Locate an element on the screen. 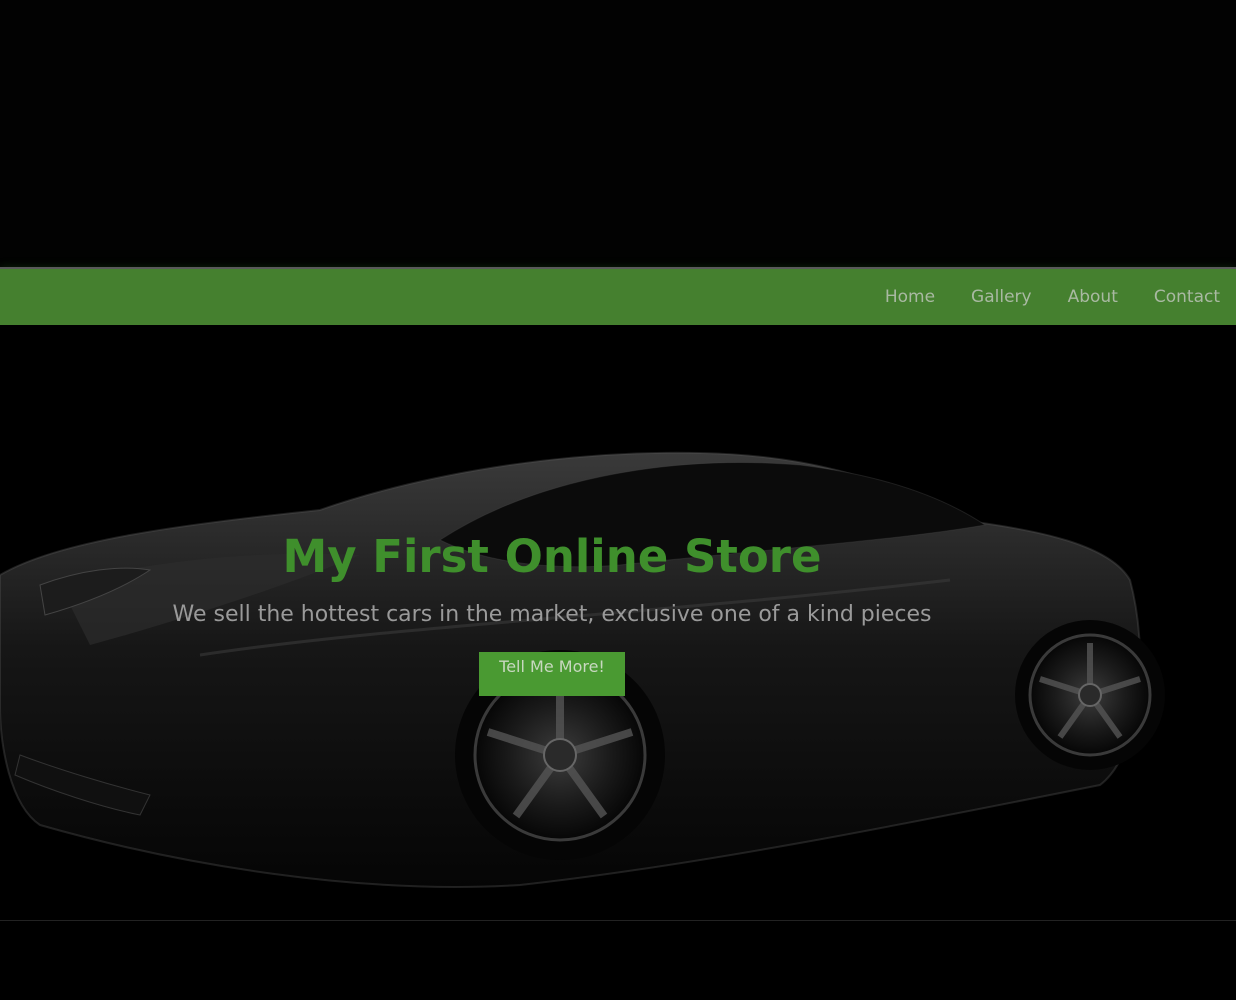 The width and height of the screenshot is (1236, 1000). tell-me-more-button: Tell Me More! is located at coordinates (552, 674).